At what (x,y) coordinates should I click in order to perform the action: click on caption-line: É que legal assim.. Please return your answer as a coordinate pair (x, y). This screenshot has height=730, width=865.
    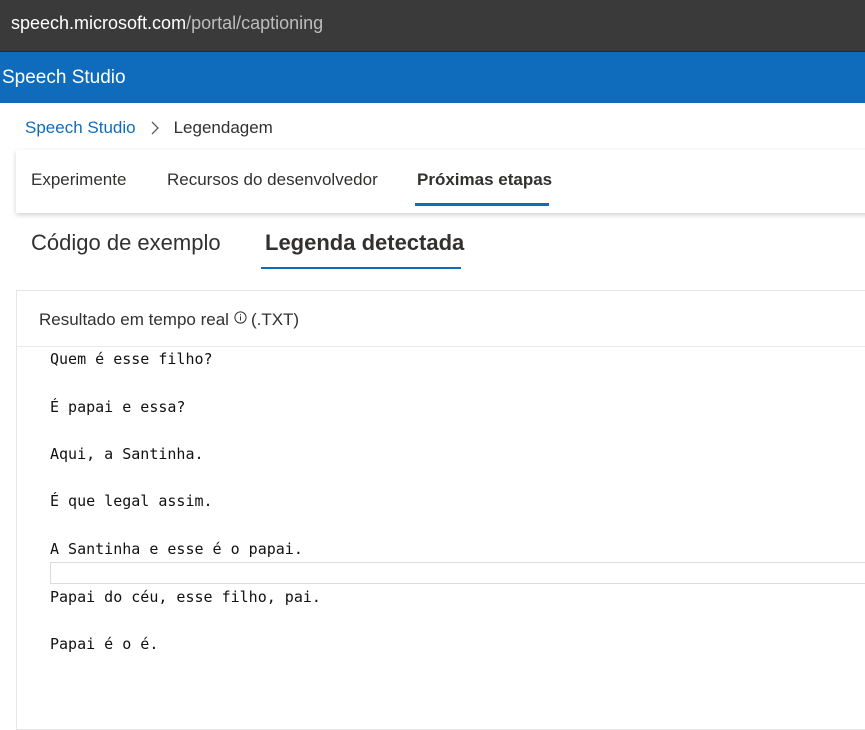
    Looking at the image, I should click on (131, 501).